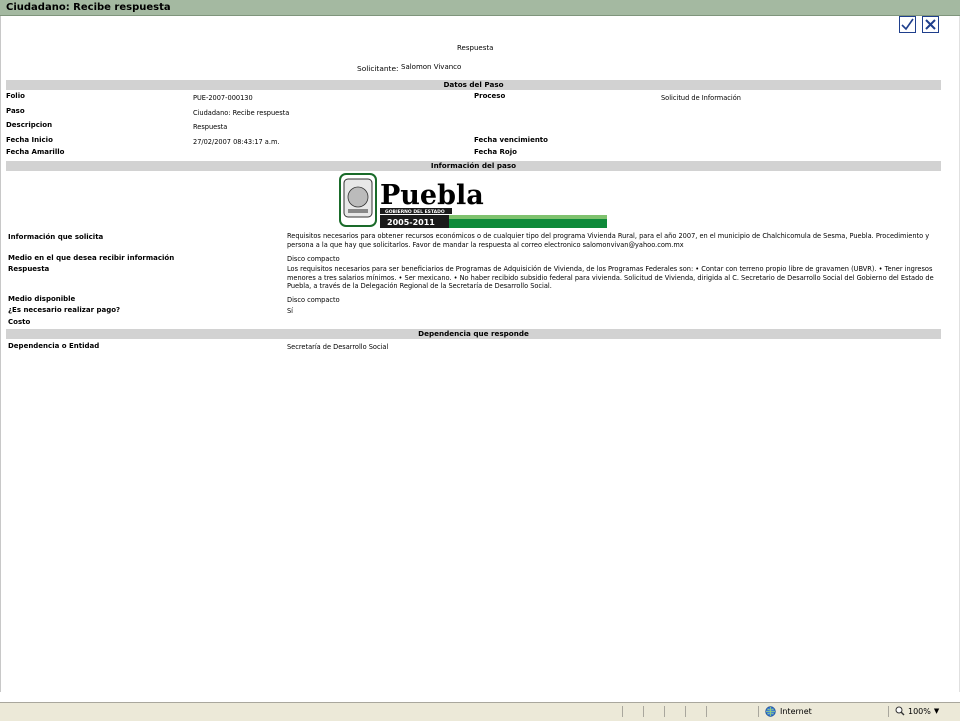  What do you see at coordinates (29, 125) in the screenshot?
I see `descripcion-label: Descripcion` at bounding box center [29, 125].